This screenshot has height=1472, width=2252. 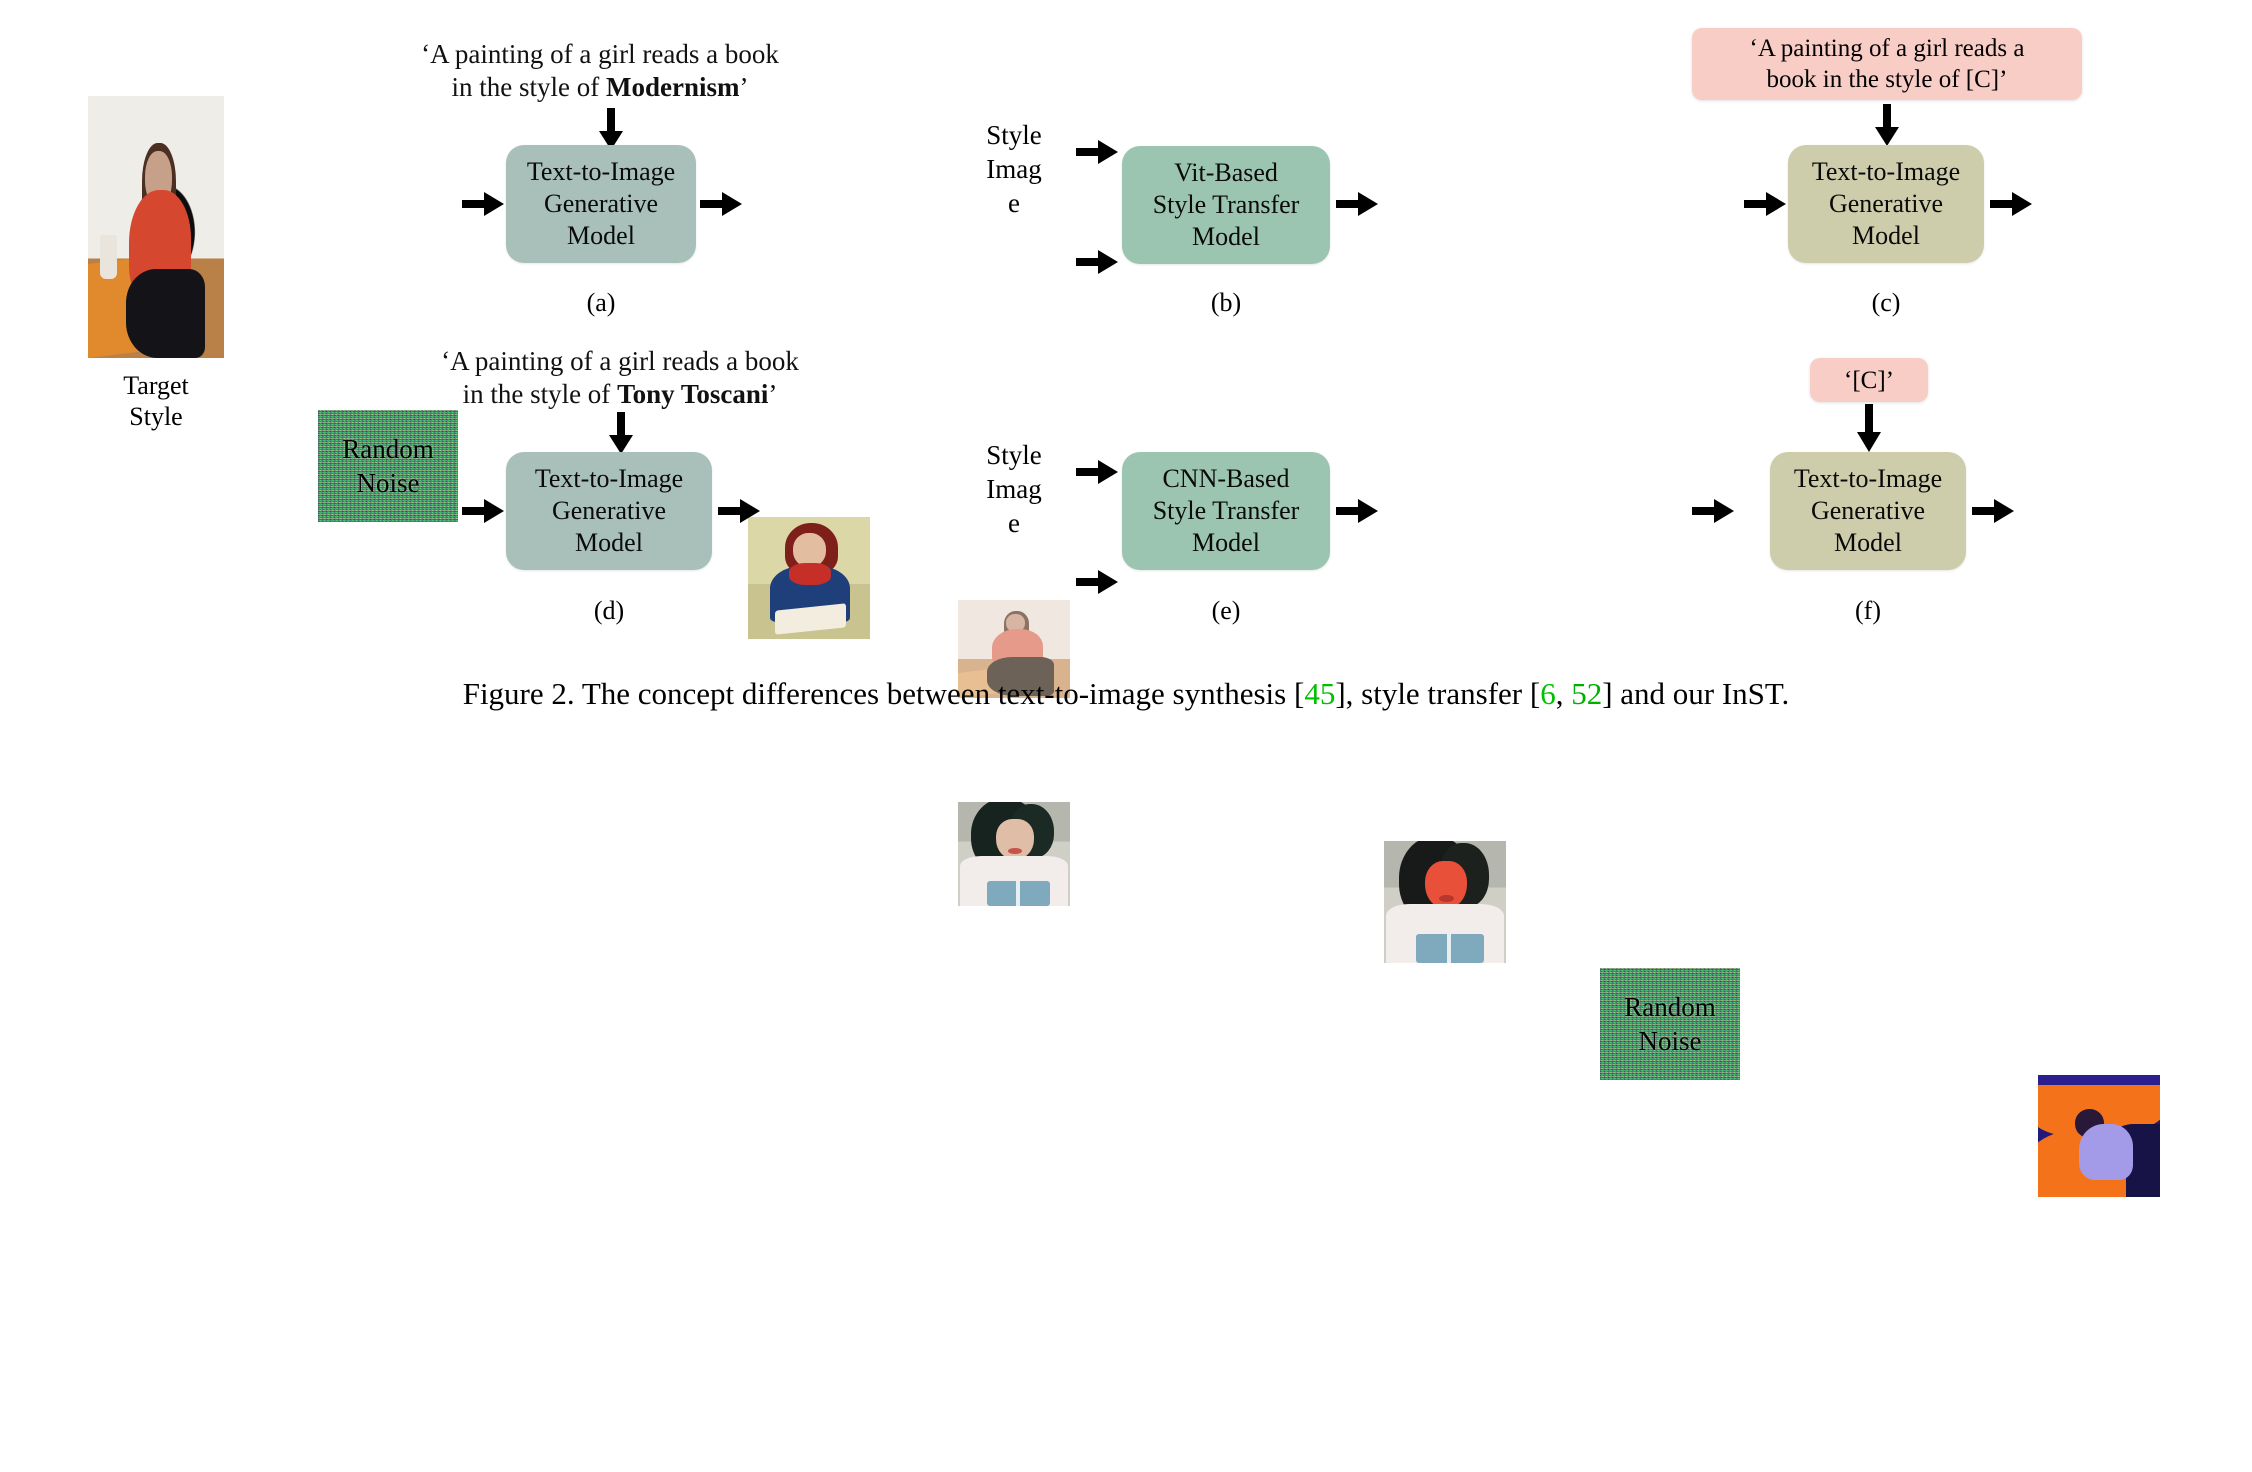 I want to click on panel-d-model-line2: Generative, so click(x=609, y=510).